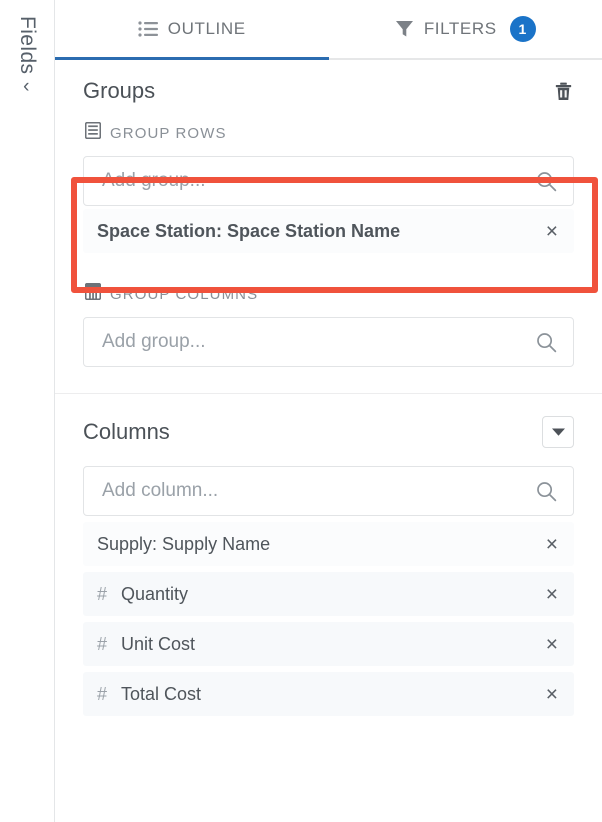 This screenshot has height=822, width=602. I want to click on table-row: # Unit Cost ×, so click(328, 644).